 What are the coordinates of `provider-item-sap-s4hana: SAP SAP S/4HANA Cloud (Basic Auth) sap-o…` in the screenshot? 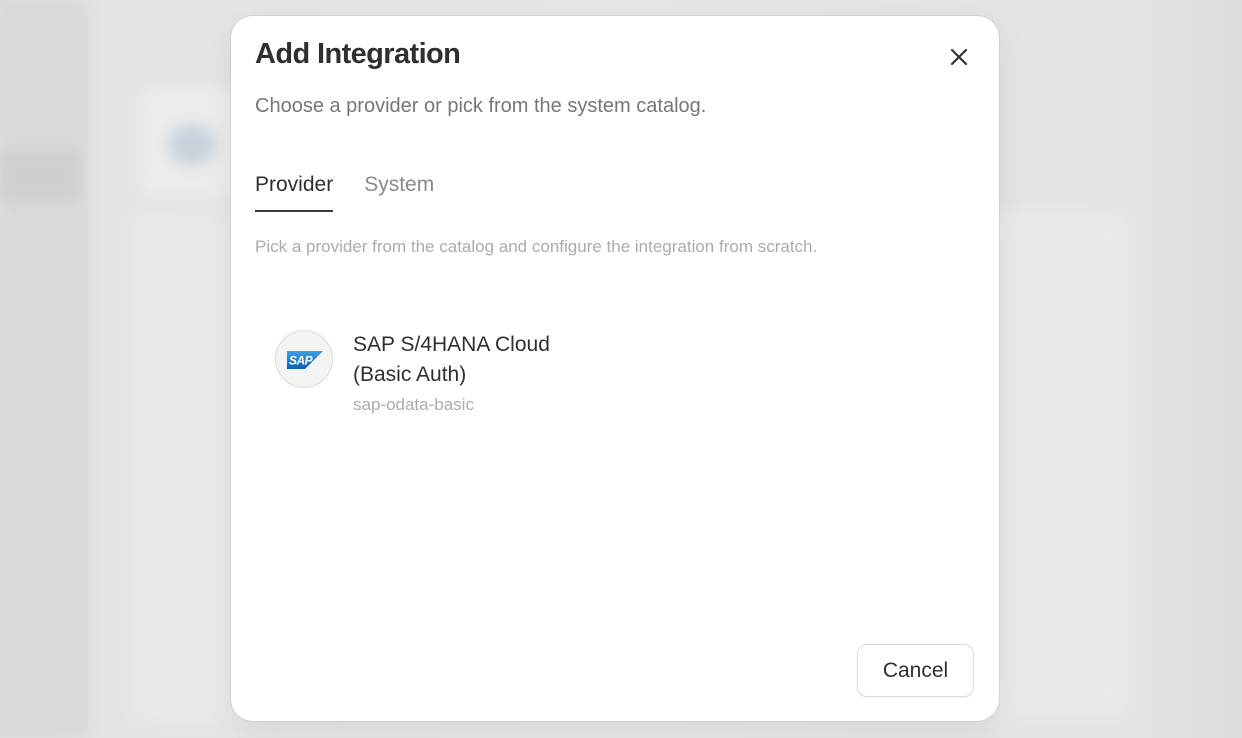 It's located at (436, 370).